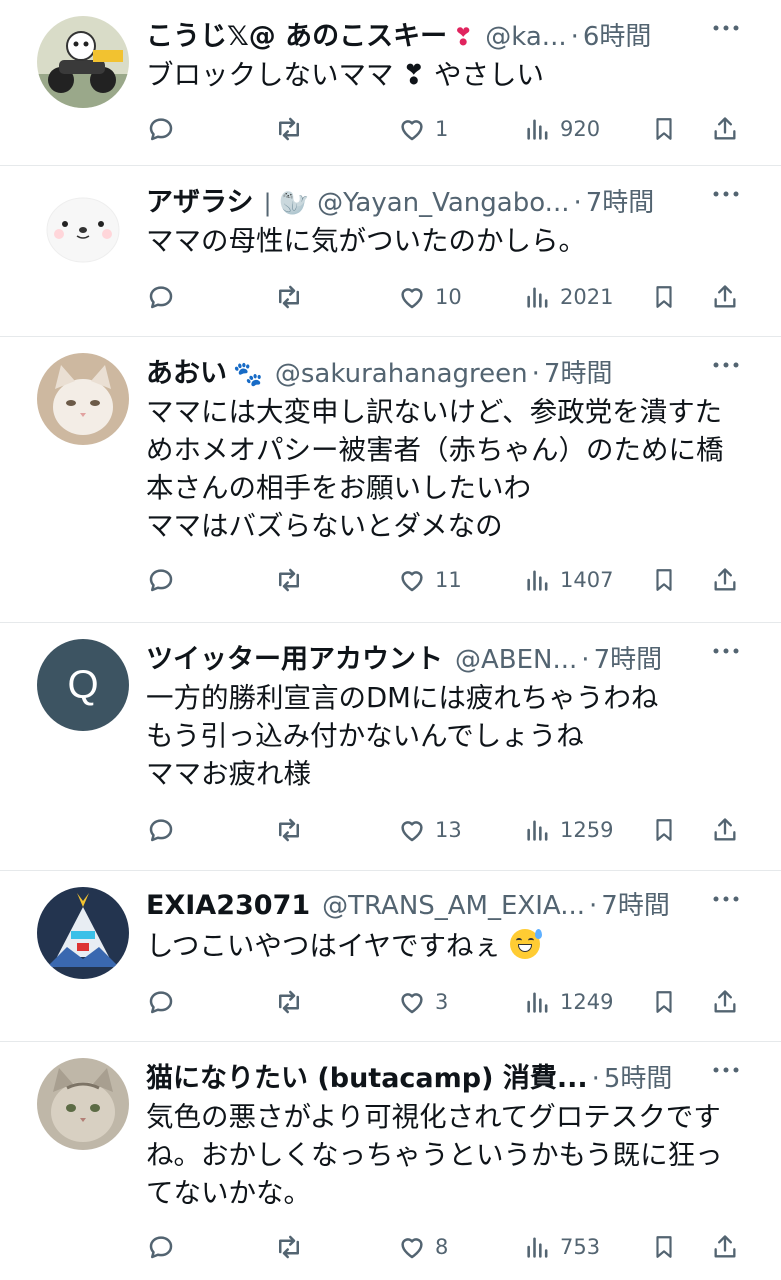 The width and height of the screenshot is (781, 1280). I want to click on views-button: 753, so click(562, 1247).